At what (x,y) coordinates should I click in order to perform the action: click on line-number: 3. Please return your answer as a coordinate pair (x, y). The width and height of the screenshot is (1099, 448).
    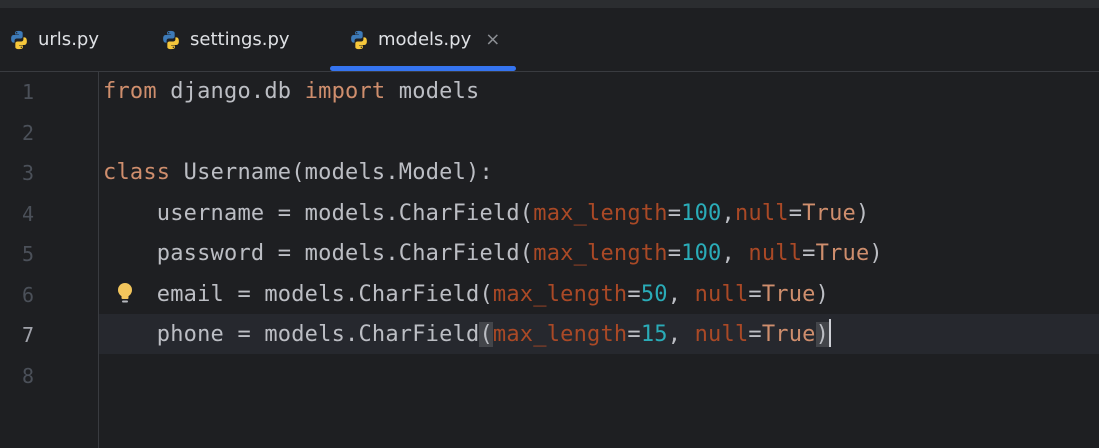
    Looking at the image, I should click on (27, 173).